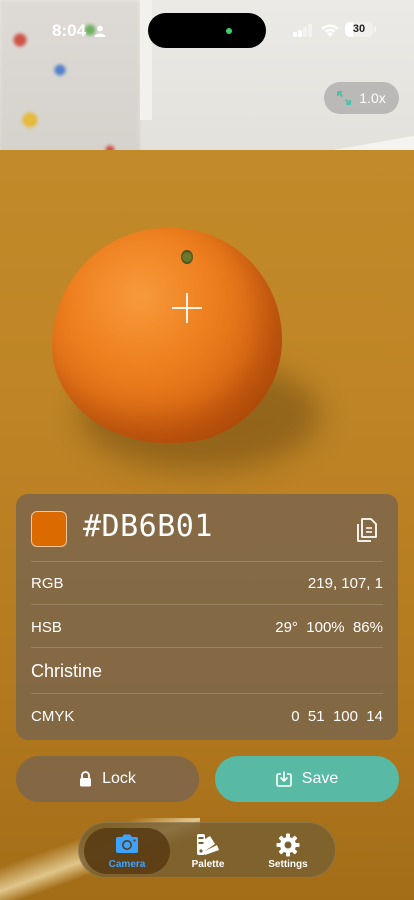 The width and height of the screenshot is (414, 900). I want to click on lock-button: Lock, so click(107, 779).